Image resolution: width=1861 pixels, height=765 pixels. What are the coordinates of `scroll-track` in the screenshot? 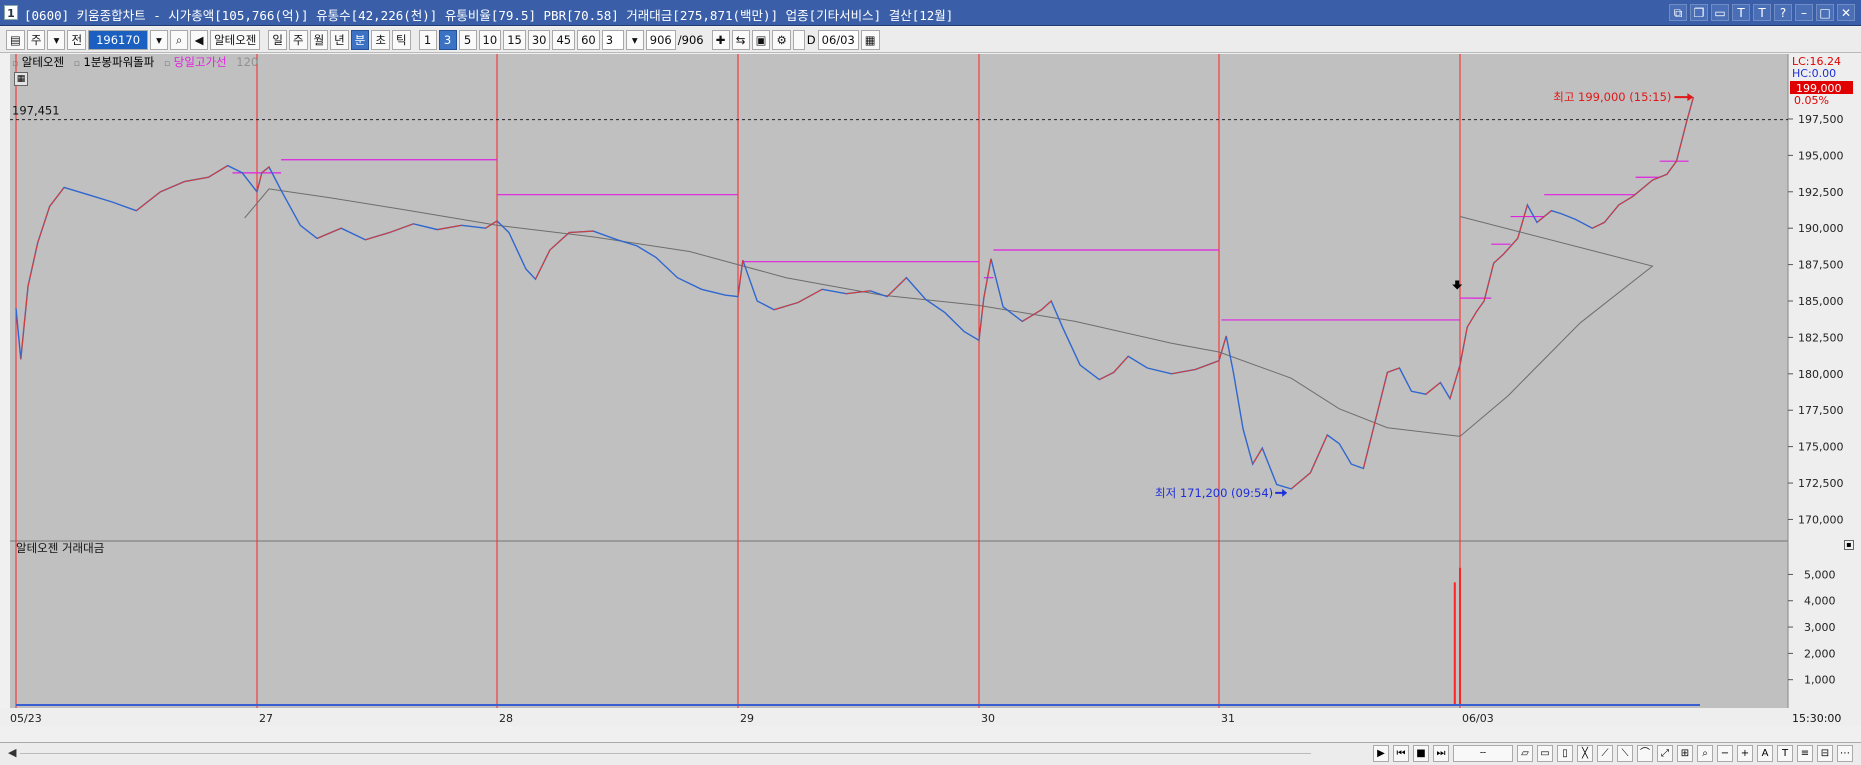 It's located at (665, 753).